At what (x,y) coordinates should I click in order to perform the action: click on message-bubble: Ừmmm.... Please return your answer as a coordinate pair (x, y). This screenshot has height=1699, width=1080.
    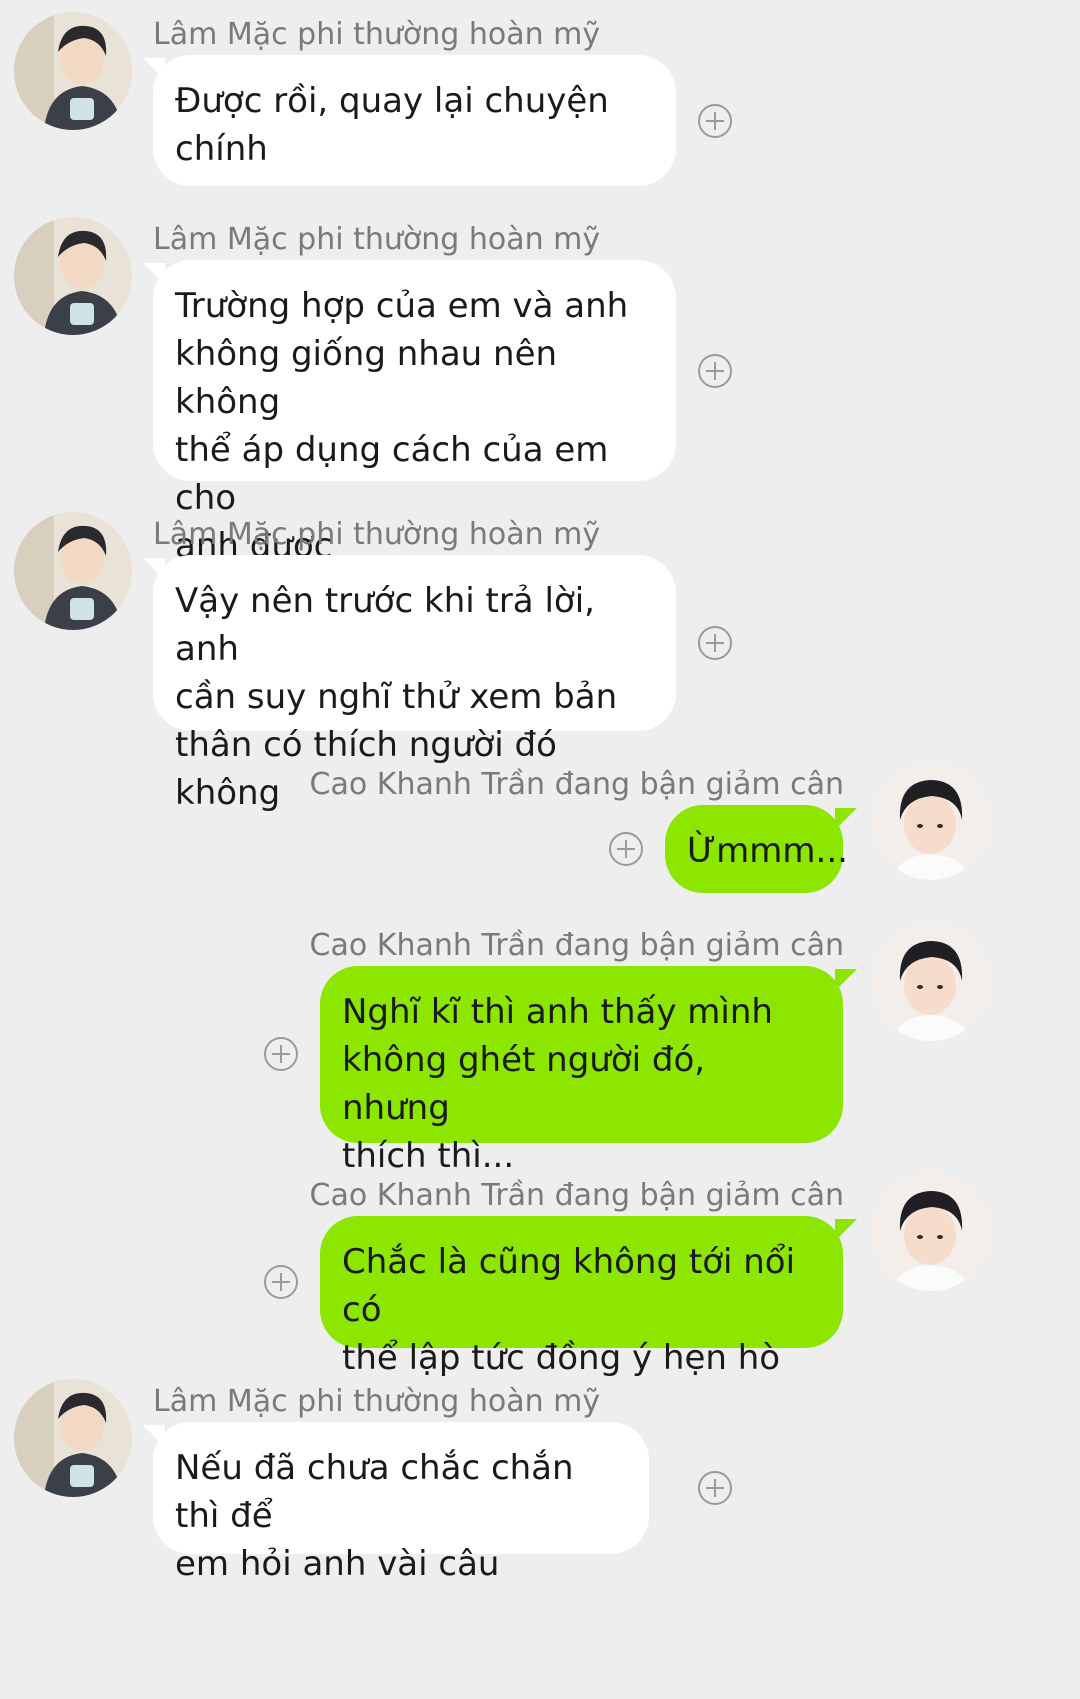
    Looking at the image, I should click on (756, 849).